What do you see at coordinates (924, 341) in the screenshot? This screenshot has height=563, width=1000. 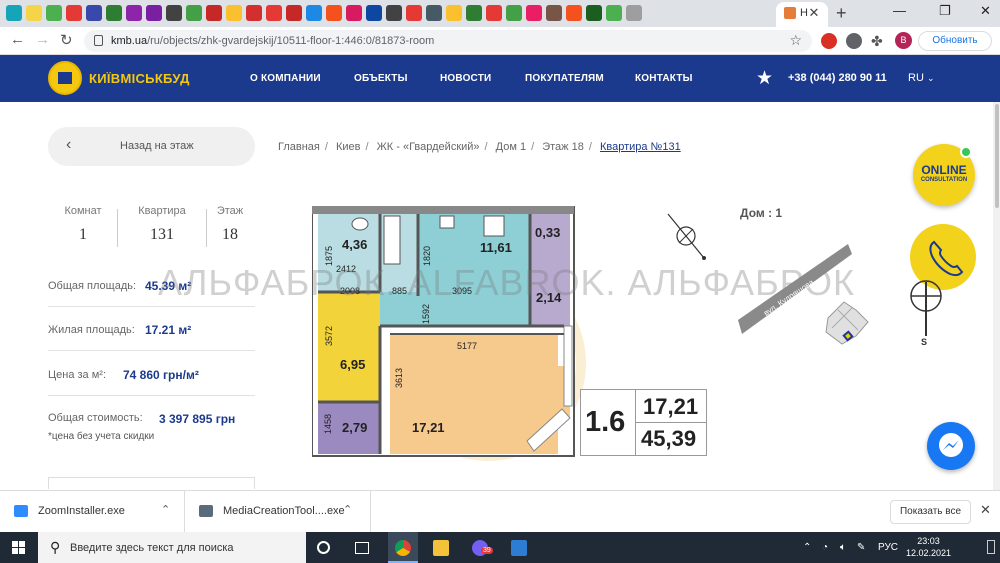 I see `svg-text: S` at bounding box center [924, 341].